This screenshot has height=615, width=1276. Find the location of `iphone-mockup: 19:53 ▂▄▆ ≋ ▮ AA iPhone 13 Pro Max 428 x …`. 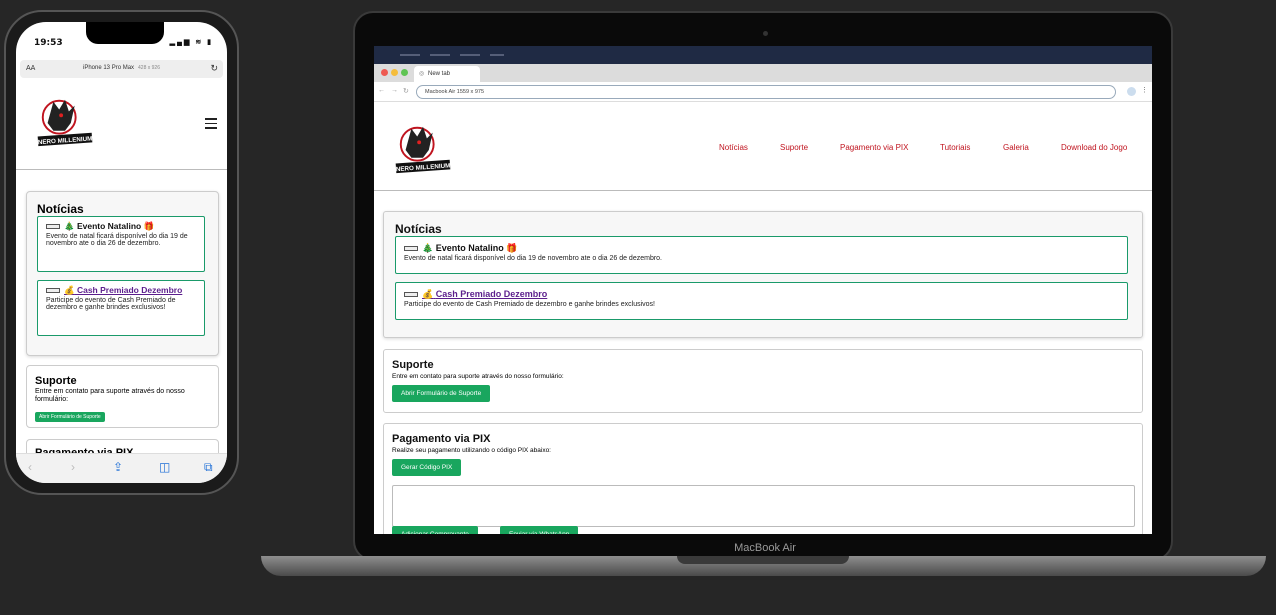

iphone-mockup: 19:53 ▂▄▆ ≋ ▮ AA iPhone 13 Pro Max 428 x … is located at coordinates (121, 252).